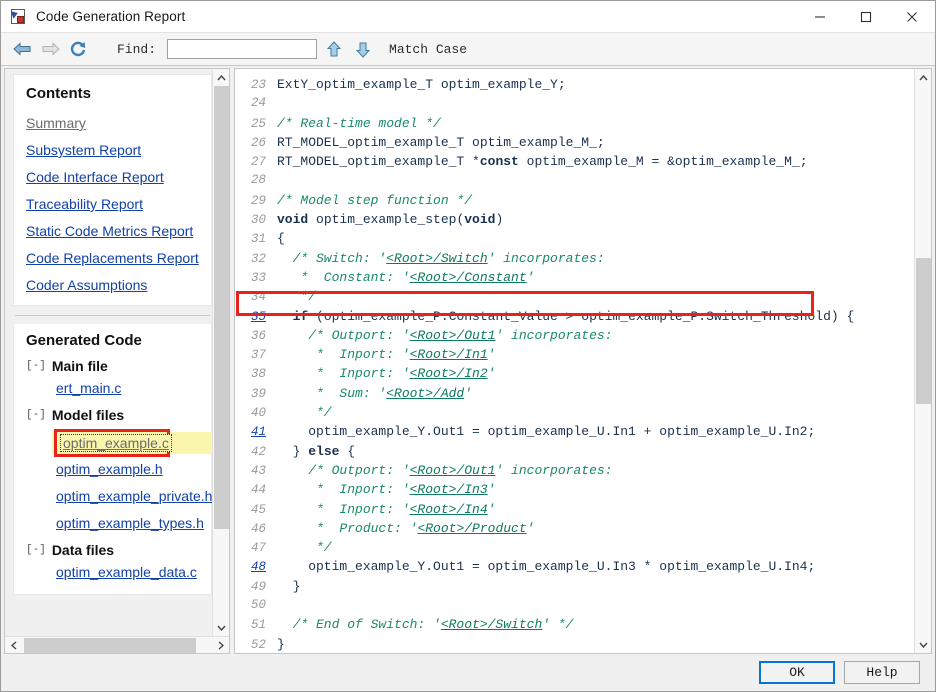  Describe the element at coordinates (866, 17) in the screenshot. I see `maximize-icon` at that location.